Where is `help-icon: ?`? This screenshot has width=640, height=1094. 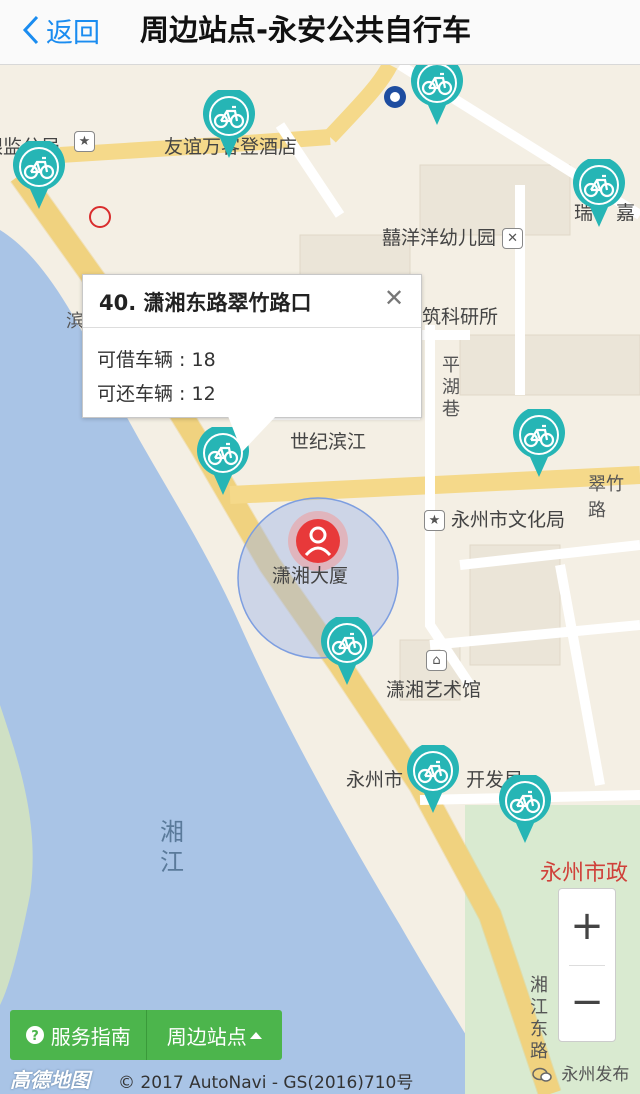
help-icon: ? is located at coordinates (34, 1035).